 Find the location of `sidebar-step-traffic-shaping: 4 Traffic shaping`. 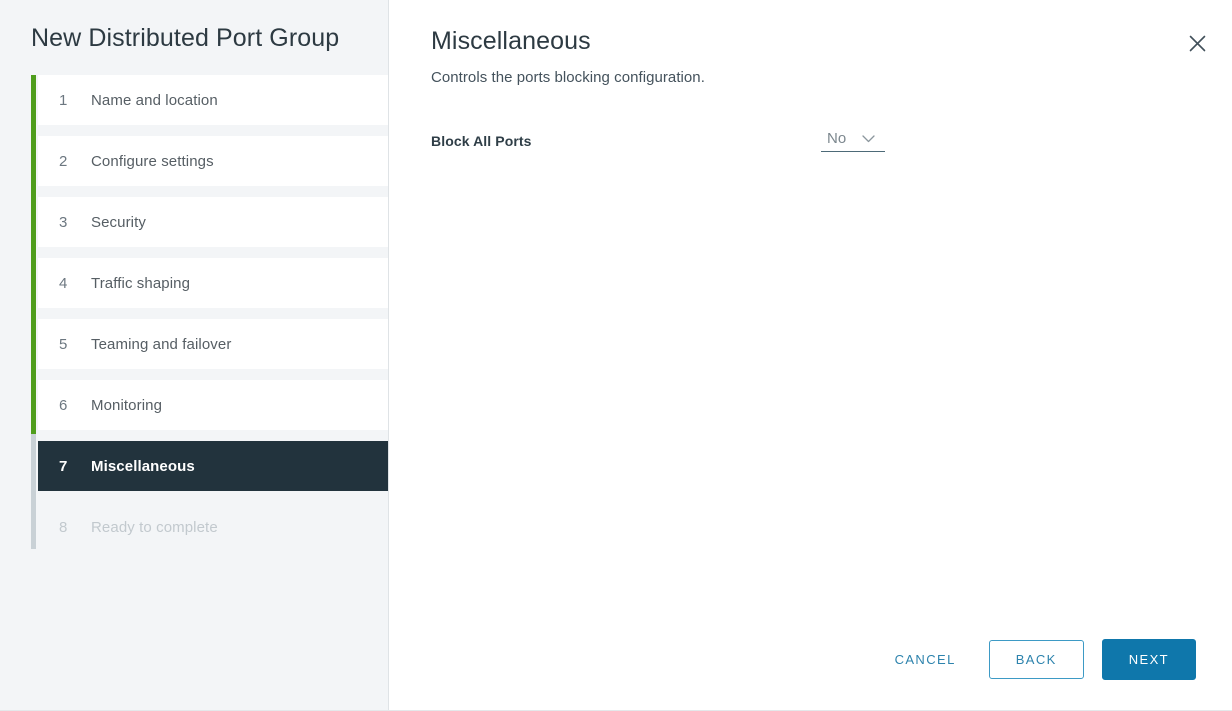

sidebar-step-traffic-shaping: 4 Traffic shaping is located at coordinates (213, 283).